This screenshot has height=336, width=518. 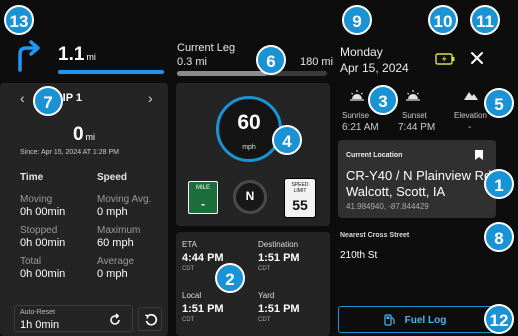 I want to click on fuel-log-button: Fuel Log, so click(x=418, y=319).